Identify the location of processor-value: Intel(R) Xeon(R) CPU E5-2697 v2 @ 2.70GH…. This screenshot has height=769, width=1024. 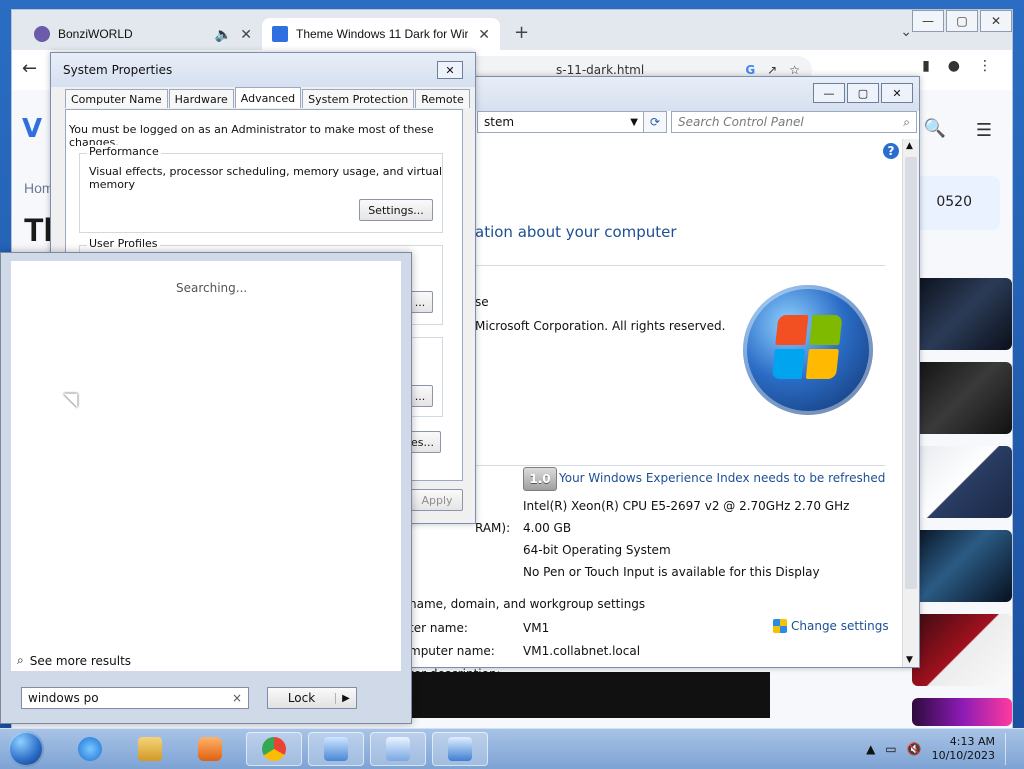
(686, 506).